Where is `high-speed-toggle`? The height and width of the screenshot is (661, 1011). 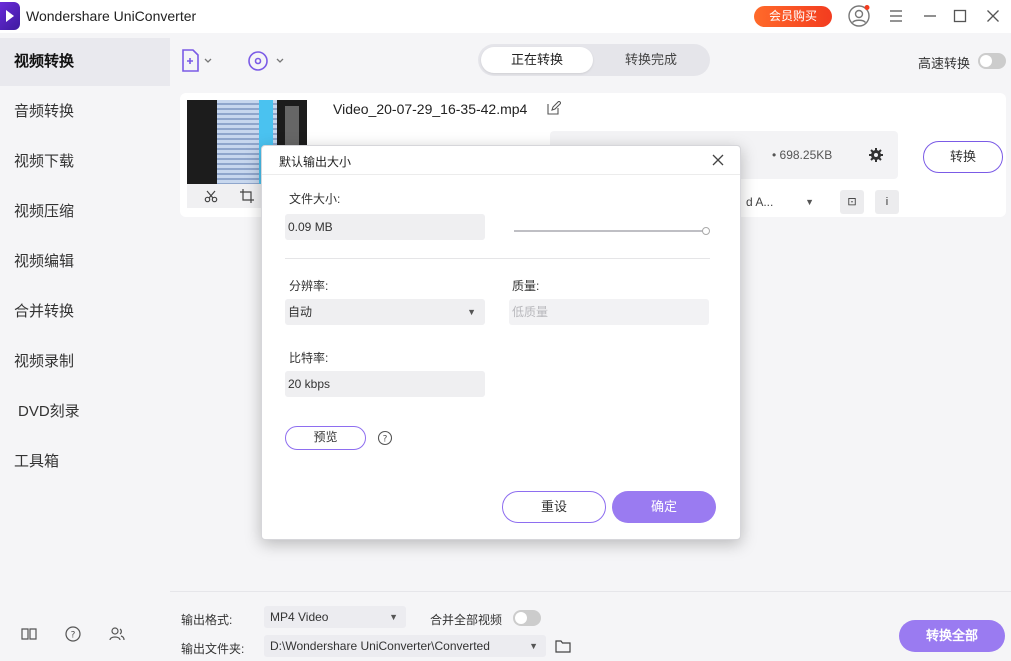
high-speed-toggle is located at coordinates (992, 61).